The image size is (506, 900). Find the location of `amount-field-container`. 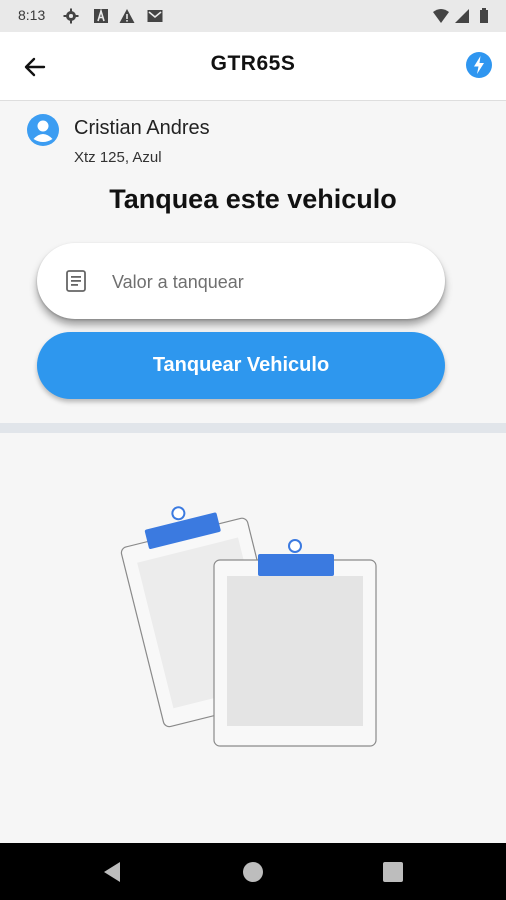

amount-field-container is located at coordinates (241, 281).